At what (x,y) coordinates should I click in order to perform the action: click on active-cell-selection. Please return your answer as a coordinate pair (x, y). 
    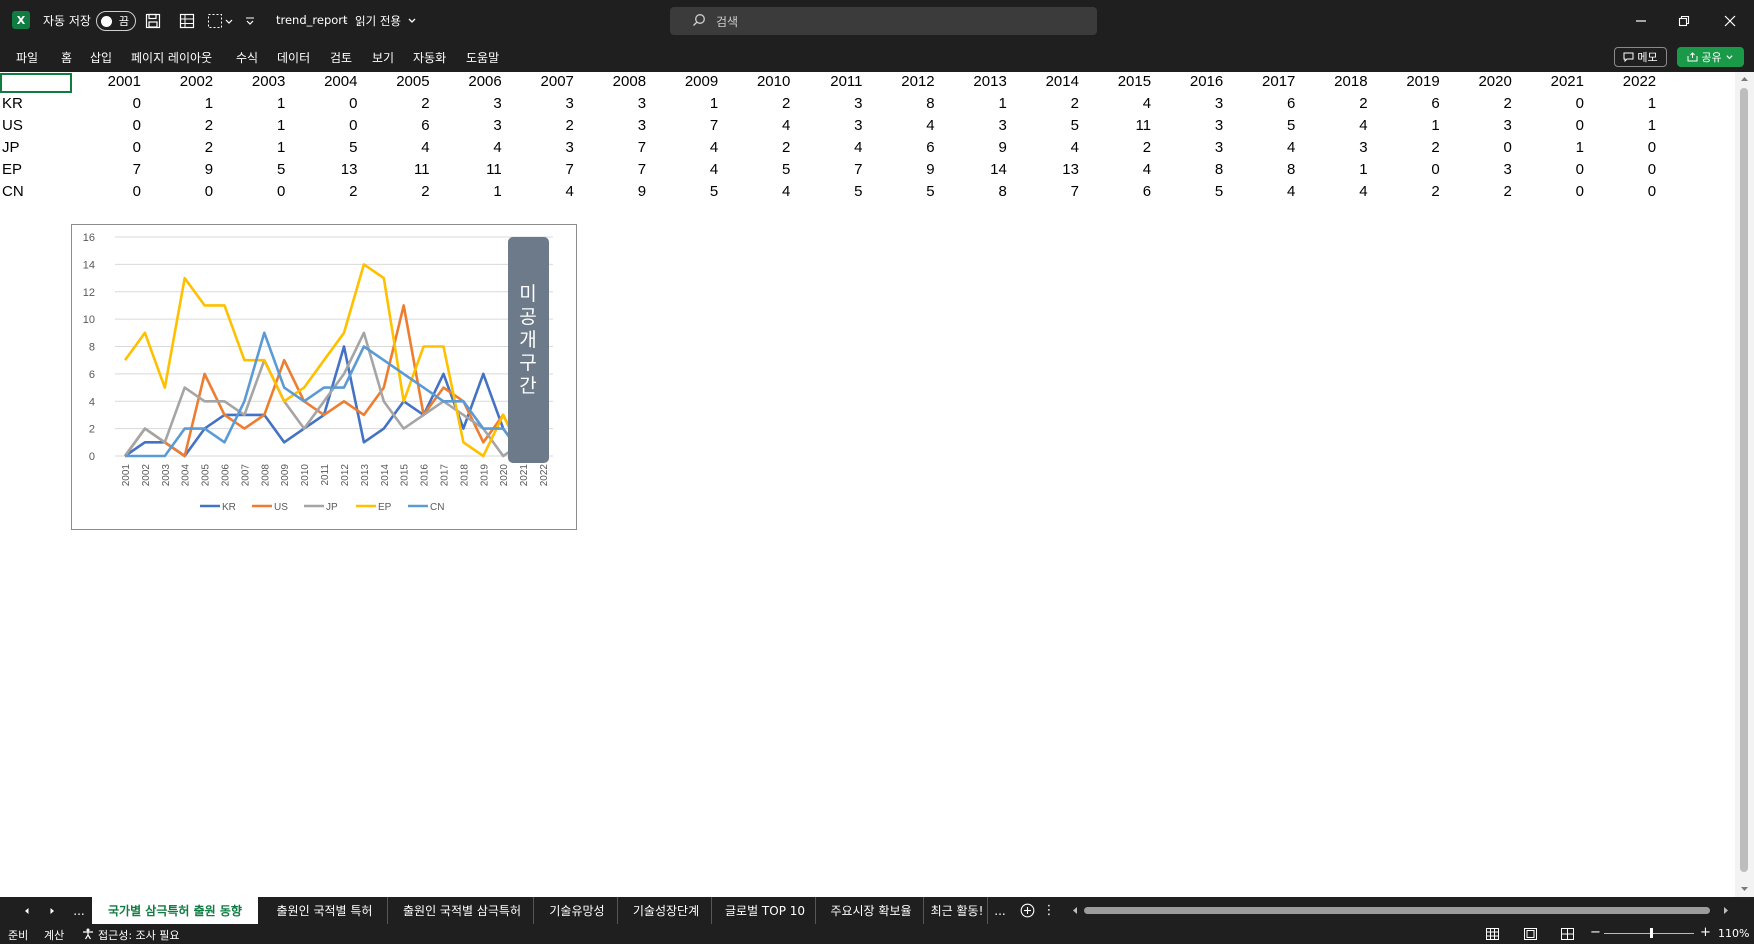
    Looking at the image, I should click on (36, 83).